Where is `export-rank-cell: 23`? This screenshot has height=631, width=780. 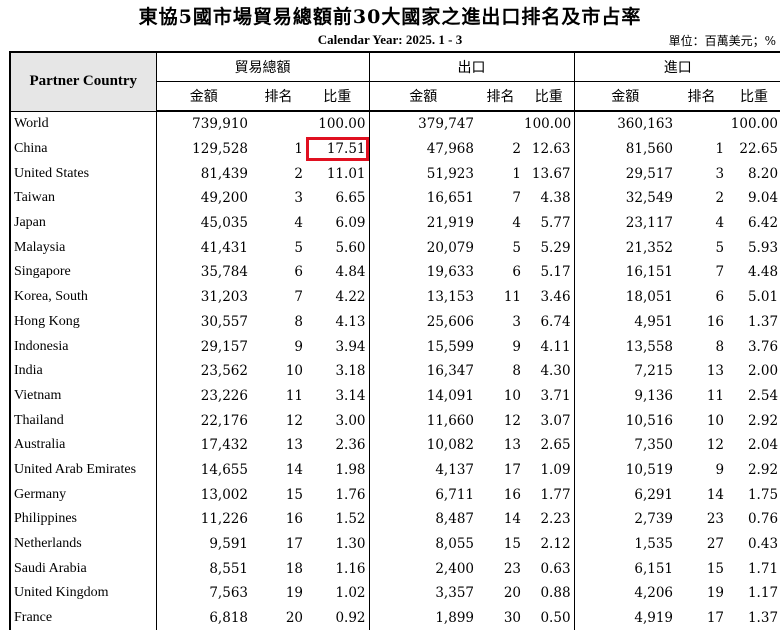
export-rank-cell: 23 is located at coordinates (512, 568).